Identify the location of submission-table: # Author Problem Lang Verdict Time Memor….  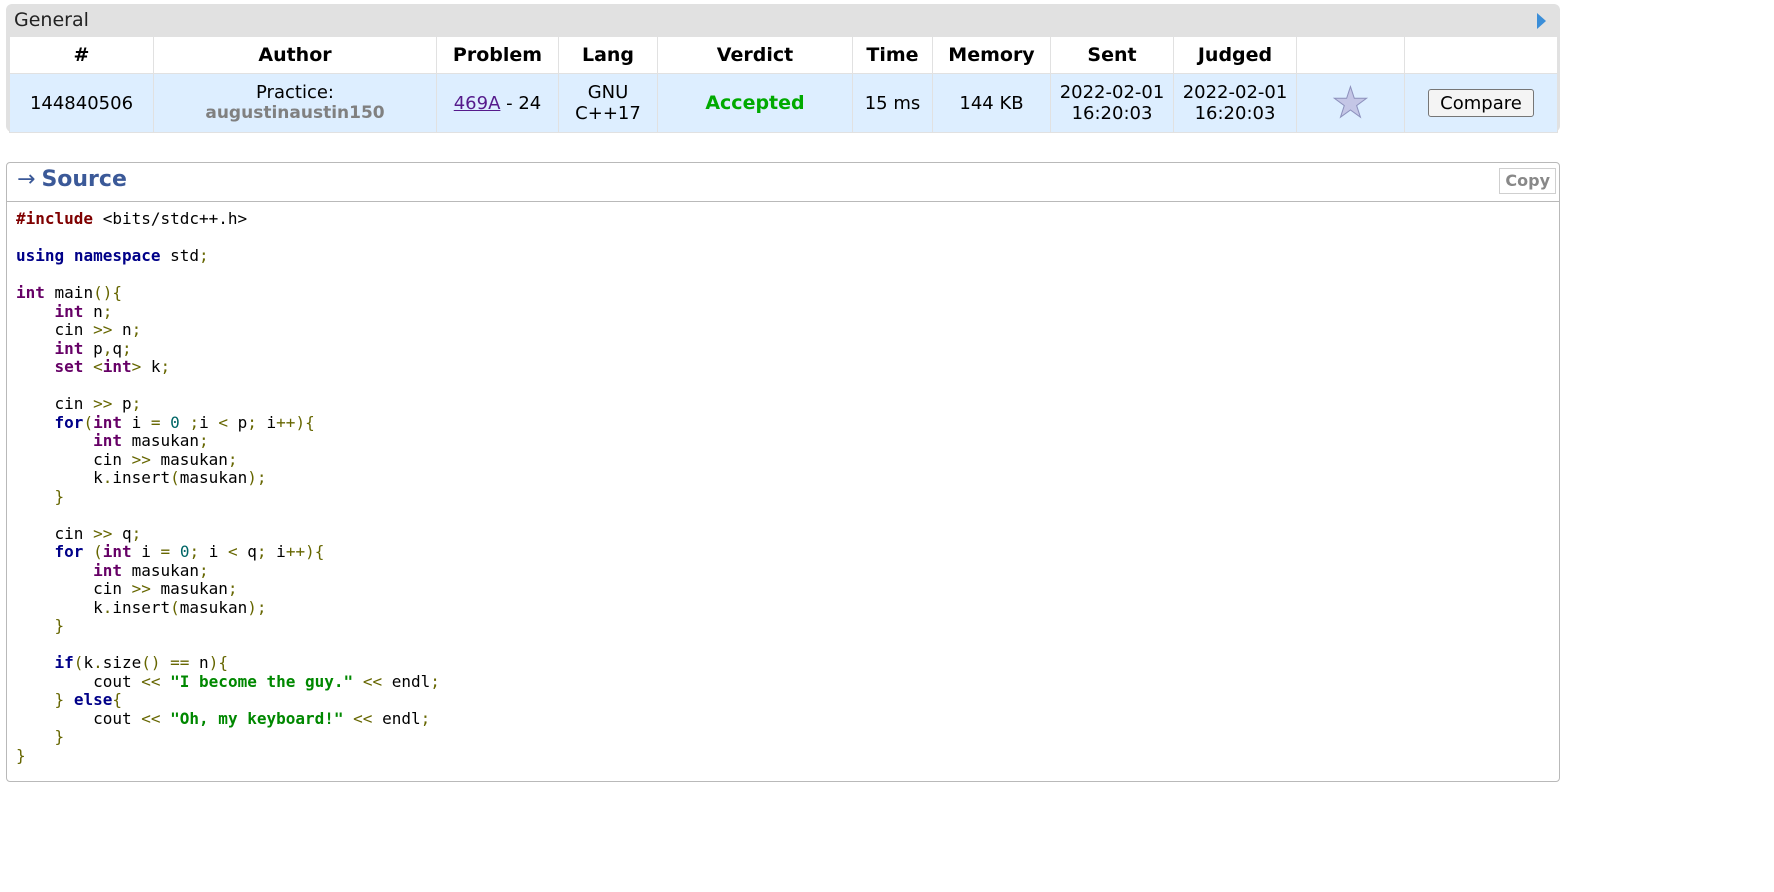
(783, 84).